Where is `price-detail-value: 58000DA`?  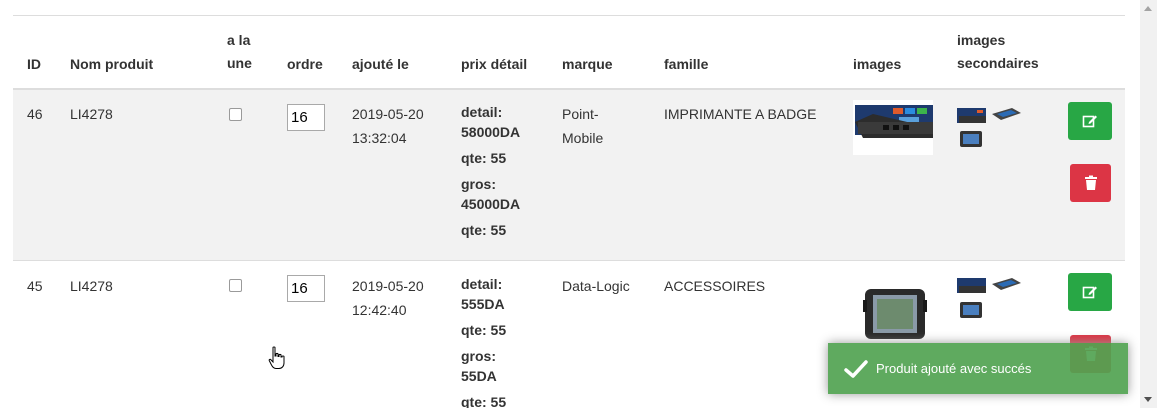 price-detail-value: 58000DA is located at coordinates (491, 132).